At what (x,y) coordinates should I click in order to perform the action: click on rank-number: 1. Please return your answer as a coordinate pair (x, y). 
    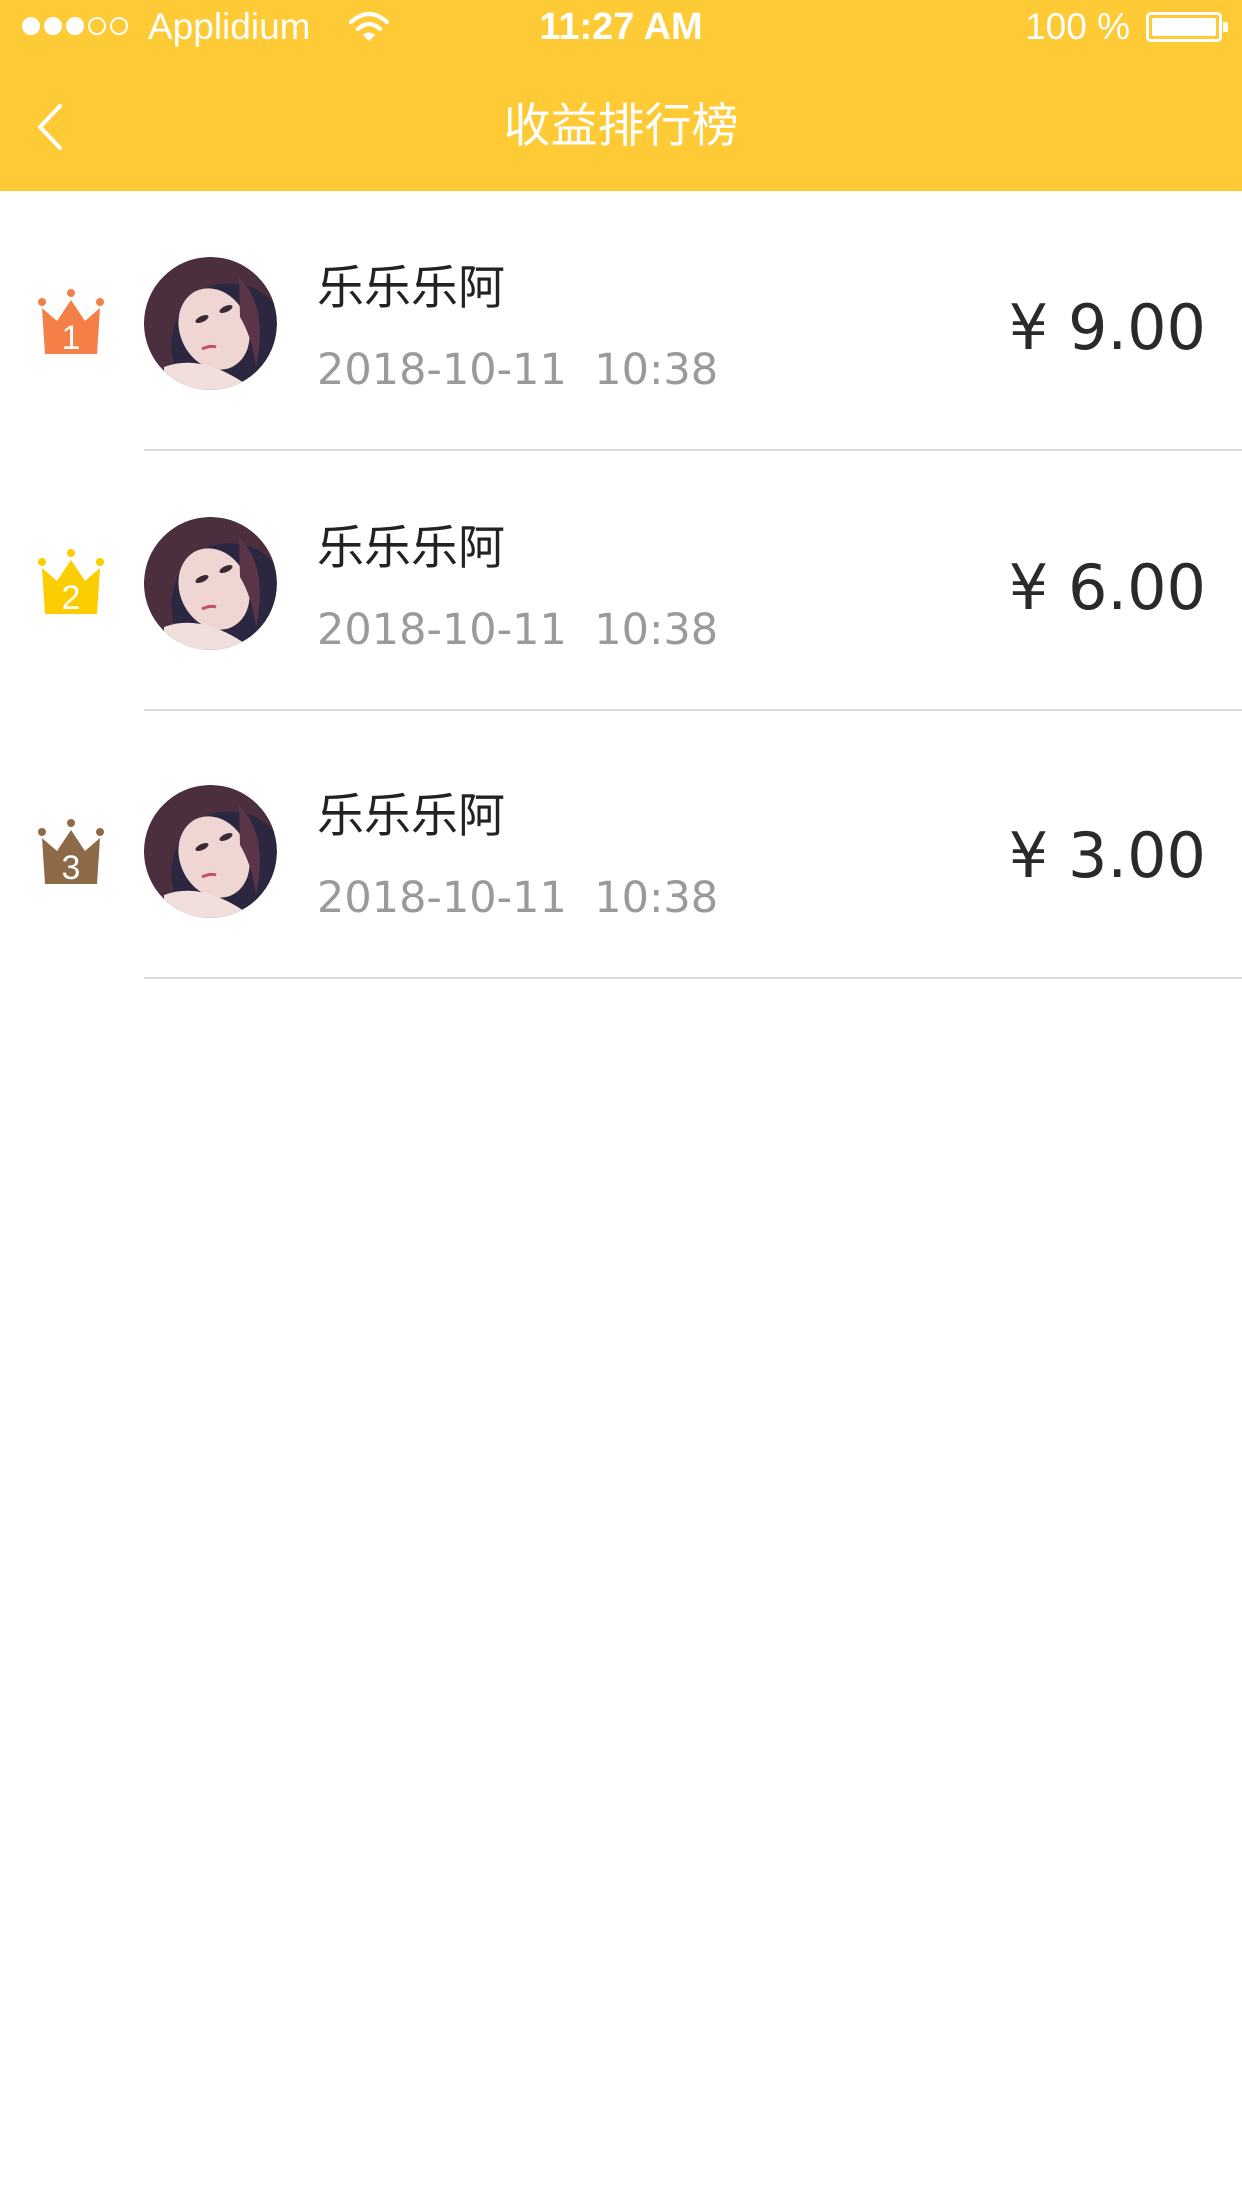
    Looking at the image, I should click on (71, 336).